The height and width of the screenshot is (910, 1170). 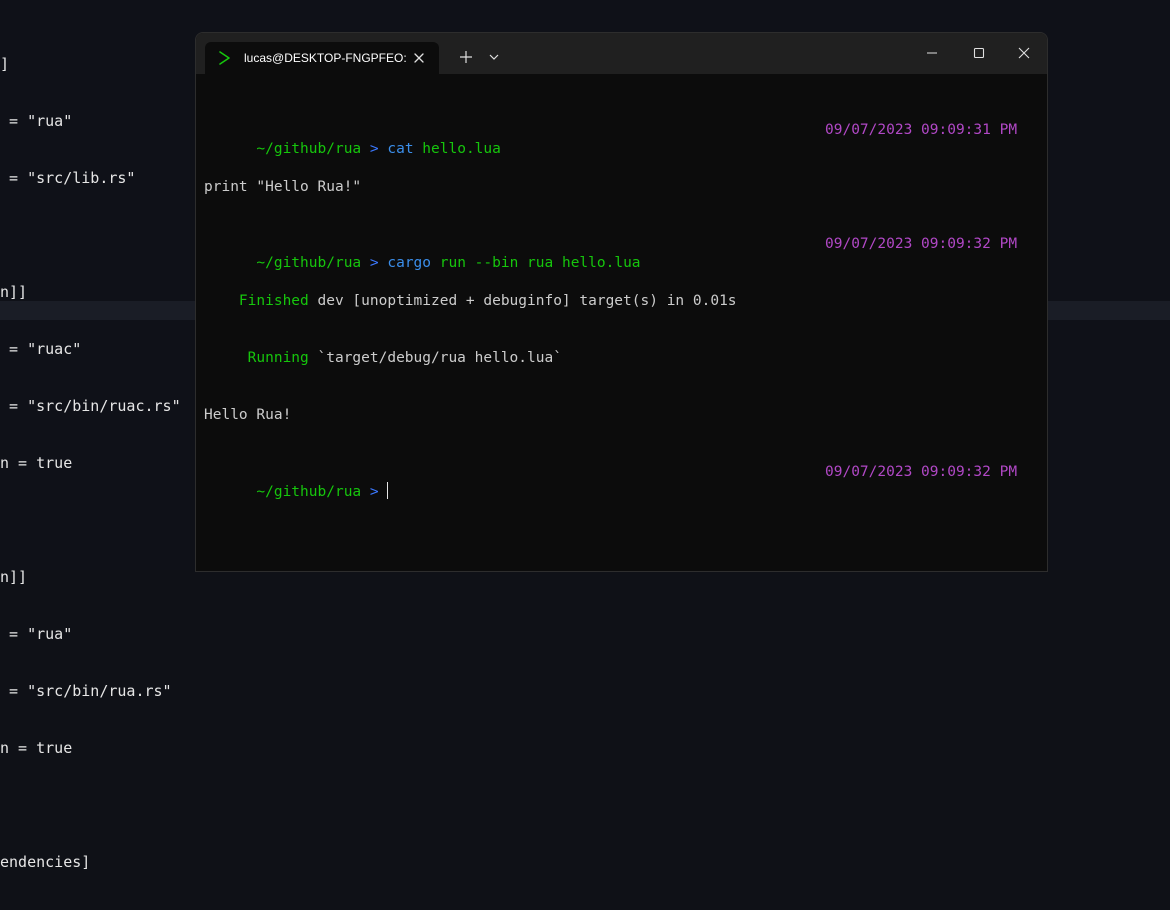 I want to click on output-text: print "Hello Rua!", so click(x=283, y=187).